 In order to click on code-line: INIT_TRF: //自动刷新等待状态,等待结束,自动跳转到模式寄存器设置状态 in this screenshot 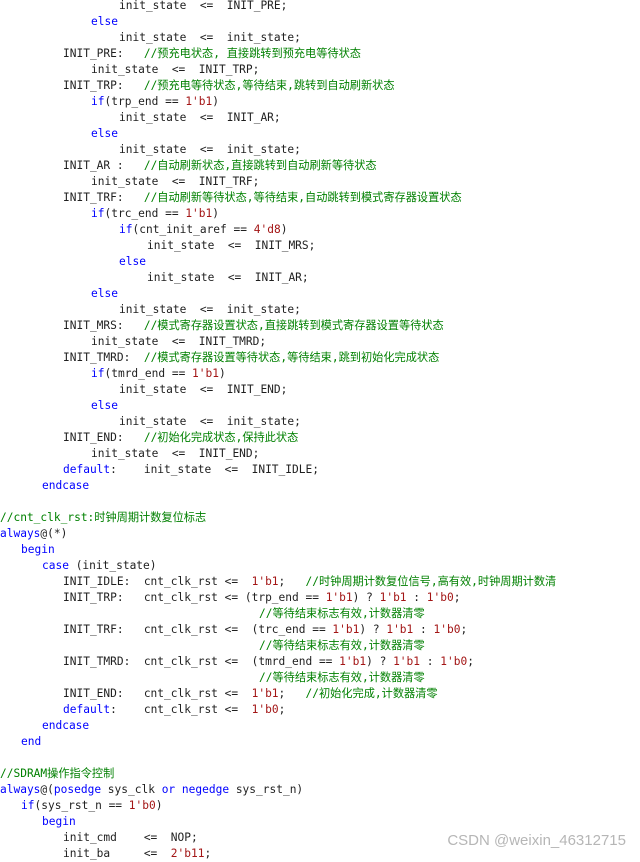, I will do `click(320, 198)`.